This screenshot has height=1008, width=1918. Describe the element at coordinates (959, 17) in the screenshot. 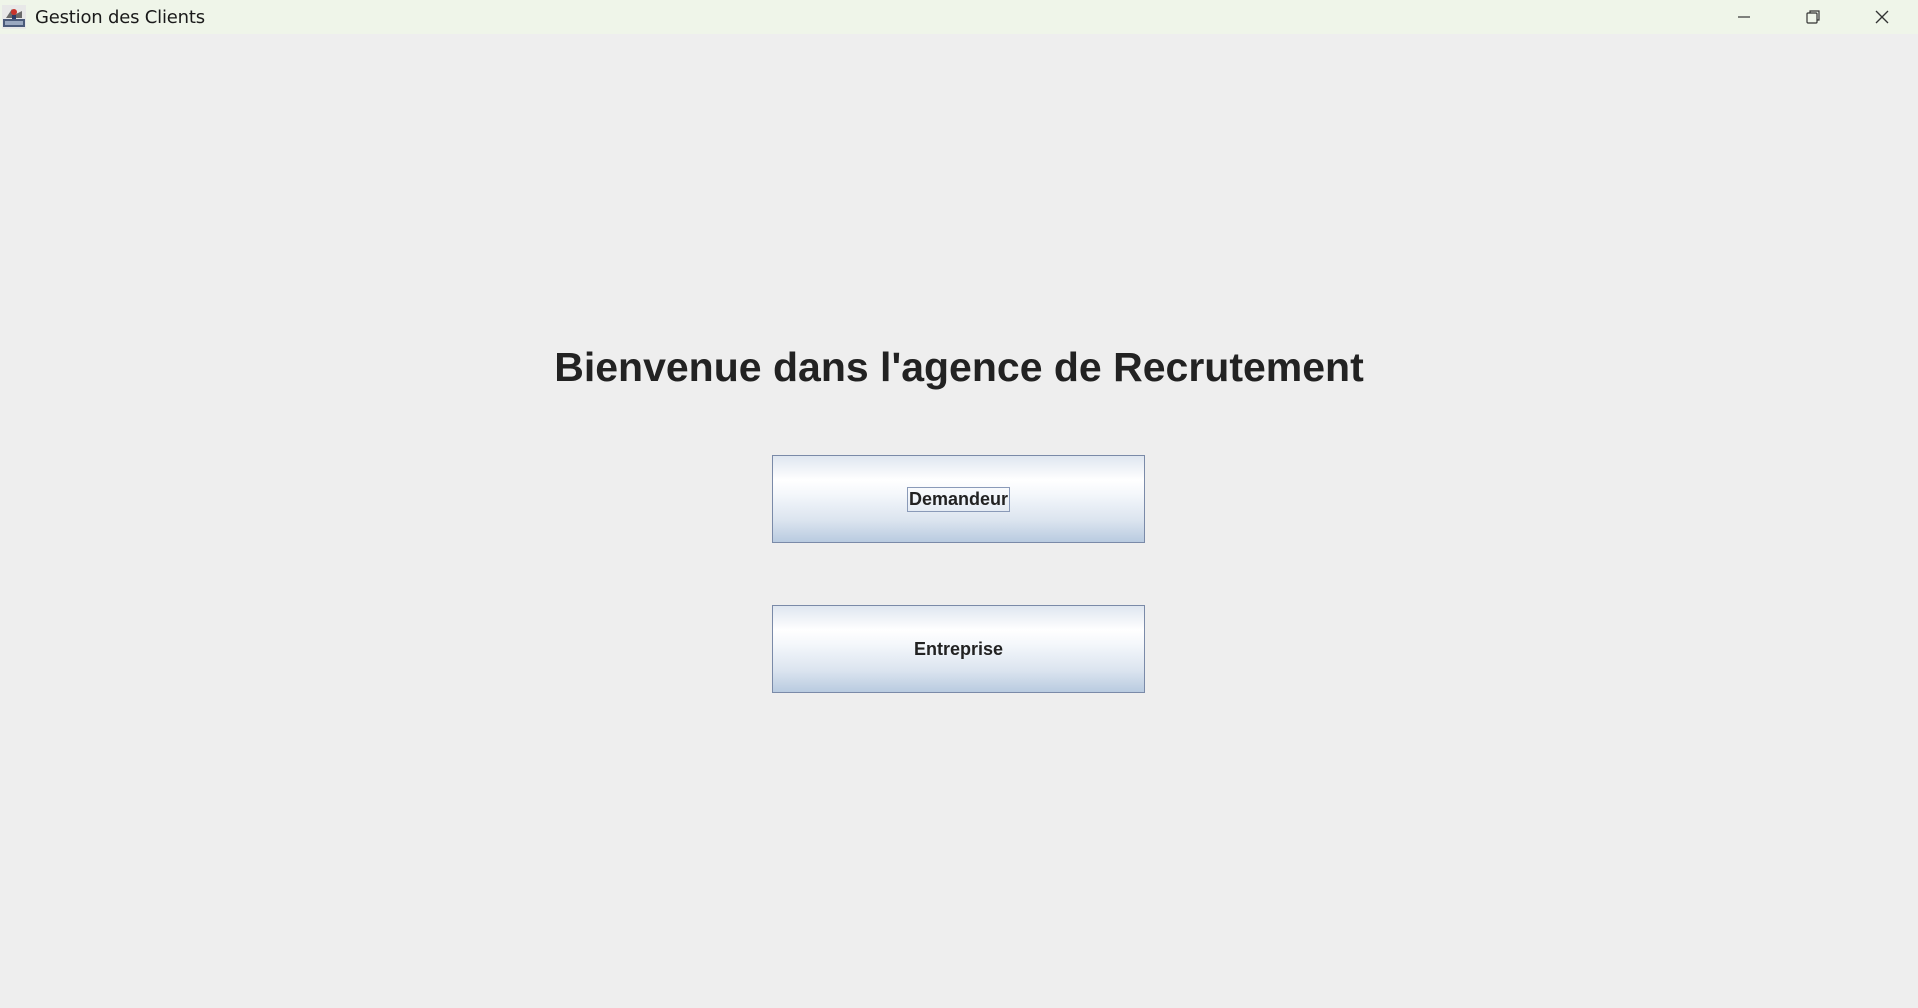

I see `title-bar: Gestion des Clients` at that location.